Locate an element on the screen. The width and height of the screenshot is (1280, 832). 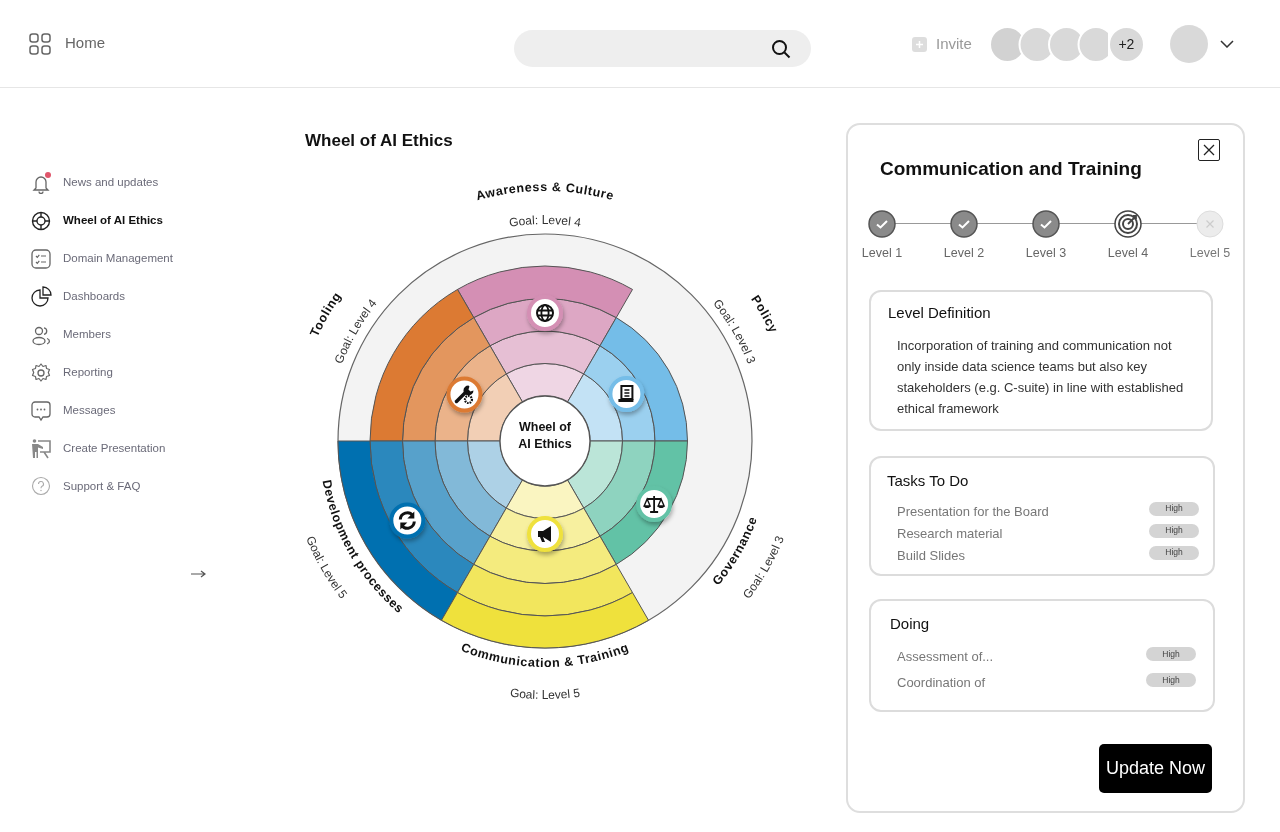
card-heading: Tasks To Do is located at coordinates (928, 480).